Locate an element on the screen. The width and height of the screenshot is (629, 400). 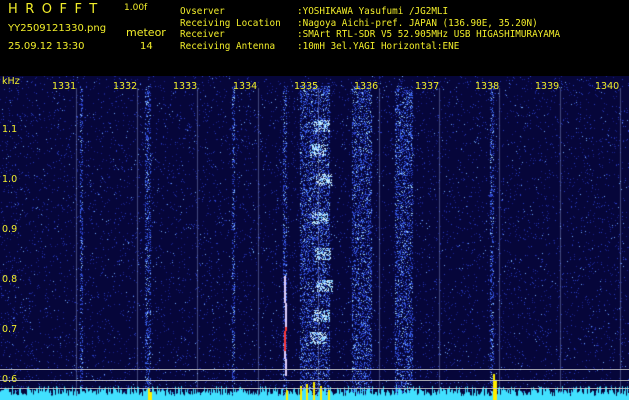
info-value: :10mH 3el.YAGI Horizontal:ENE is located at coordinates (378, 46).